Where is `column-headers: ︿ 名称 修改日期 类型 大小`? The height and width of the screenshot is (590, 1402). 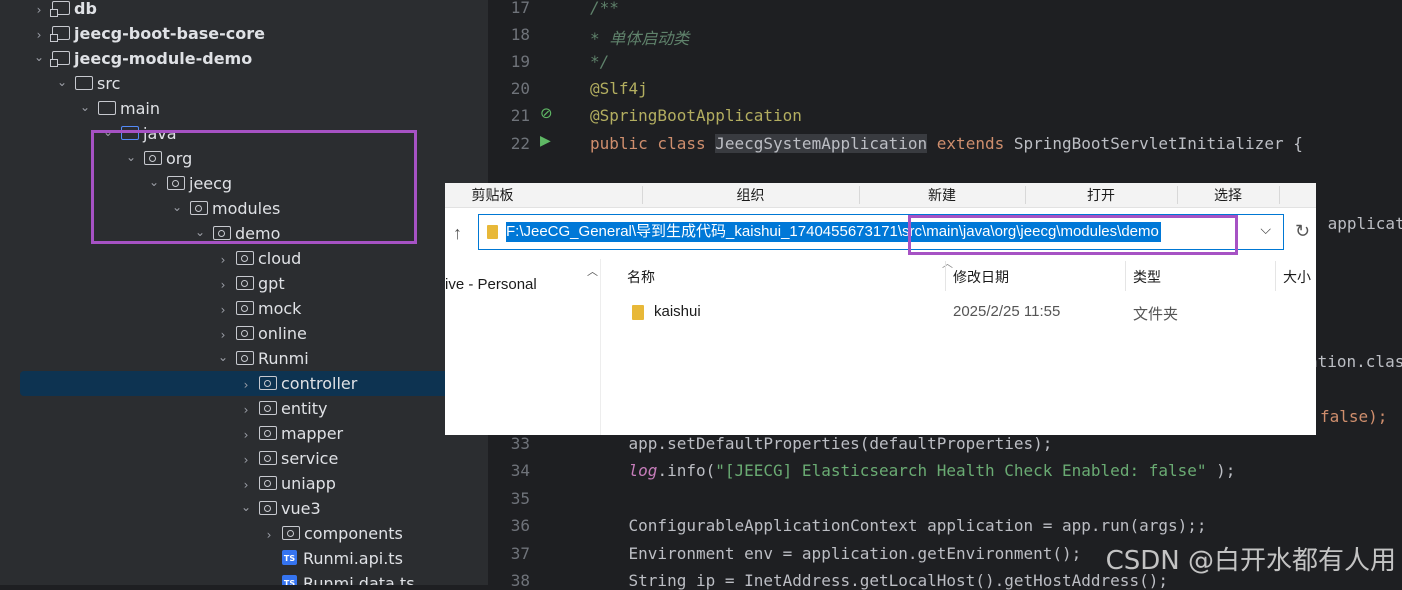 column-headers: ︿ 名称 修改日期 类型 大小 is located at coordinates (963, 275).